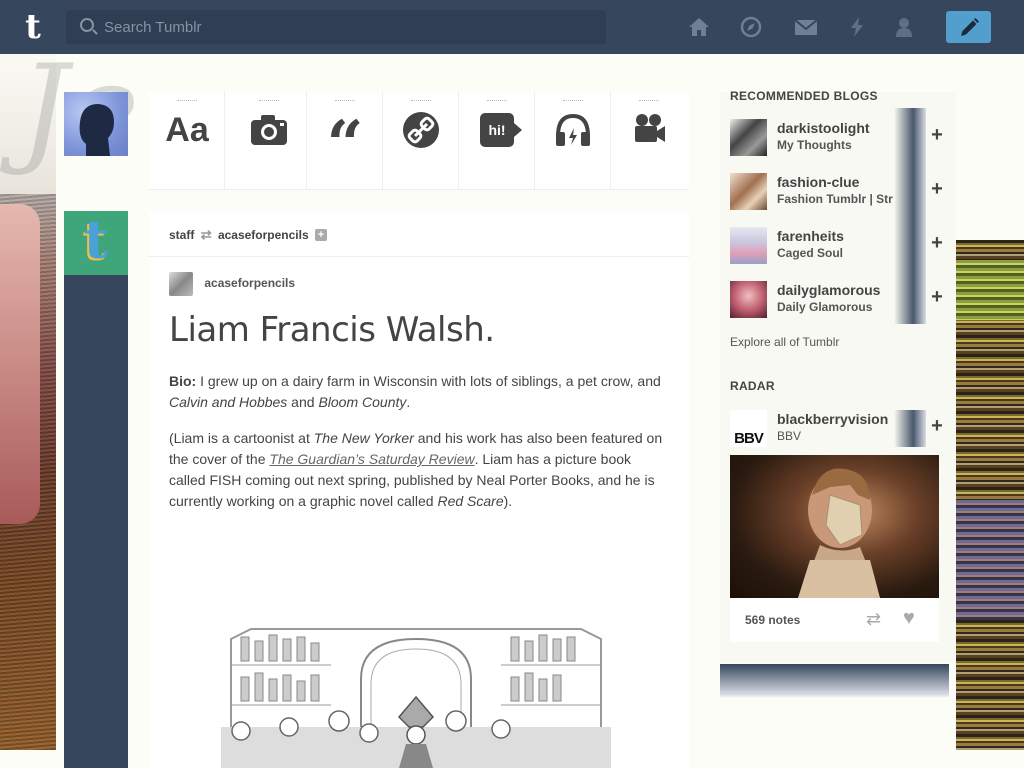 This screenshot has height=768, width=1024. What do you see at coordinates (206, 234) in the screenshot?
I see `reblog-arrow-icon: ⇄` at bounding box center [206, 234].